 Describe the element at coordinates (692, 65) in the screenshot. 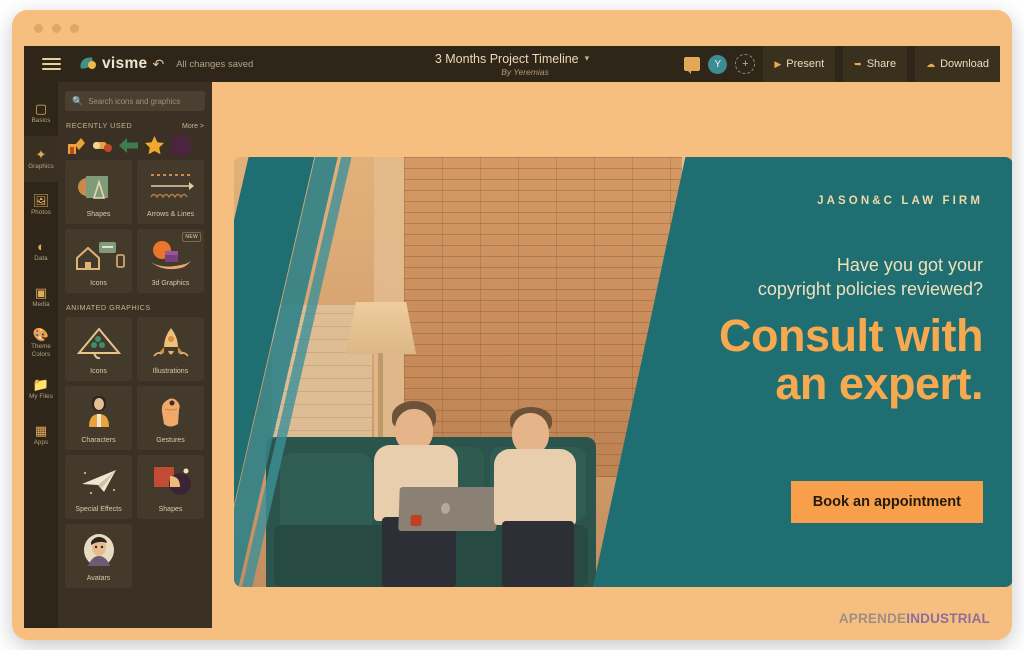

I see `comment-icon` at that location.